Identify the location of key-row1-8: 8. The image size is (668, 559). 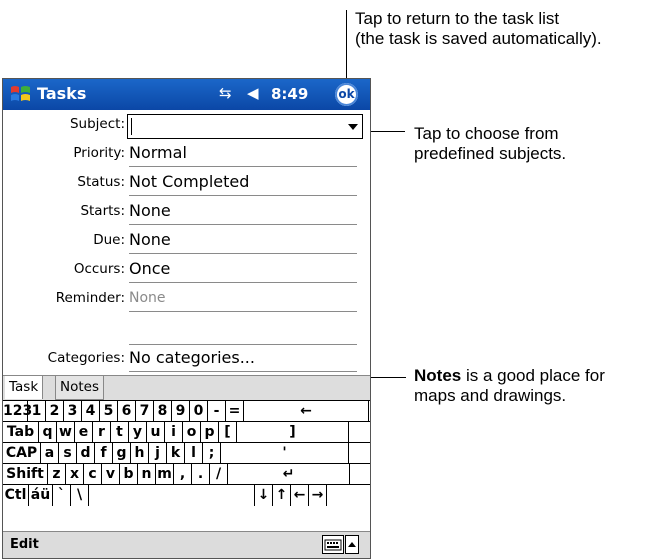
(163, 411).